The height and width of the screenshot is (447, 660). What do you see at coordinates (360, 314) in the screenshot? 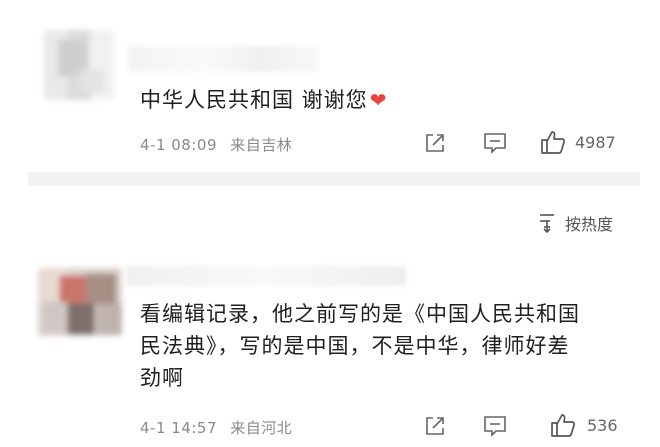
I see `comment-line-1: 看编辑记录，他之前写的是《中国人民共和国` at bounding box center [360, 314].